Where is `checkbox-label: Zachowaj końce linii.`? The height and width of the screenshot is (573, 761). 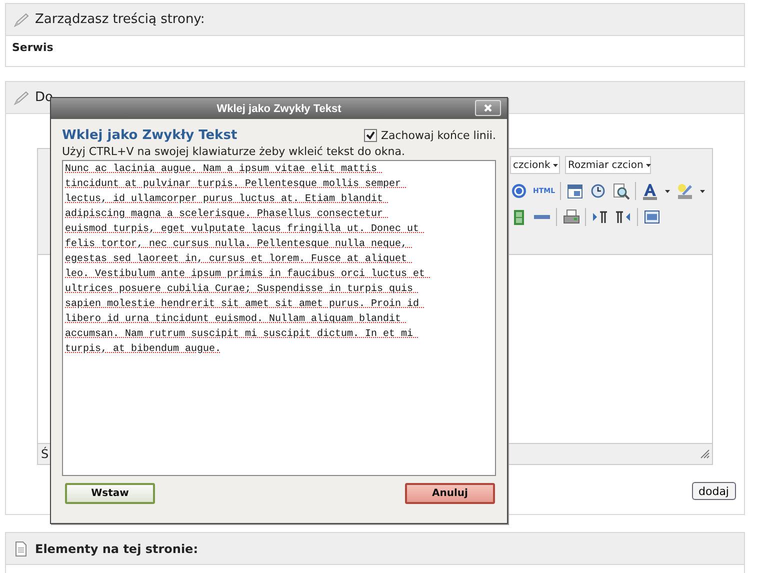 checkbox-label: Zachowaj końce linii. is located at coordinates (438, 135).